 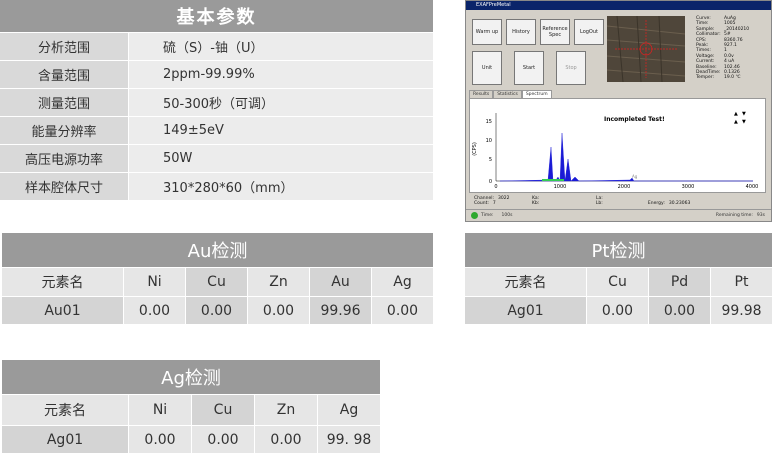 I want to click on param-label: 能量分辨率, so click(x=64, y=130).